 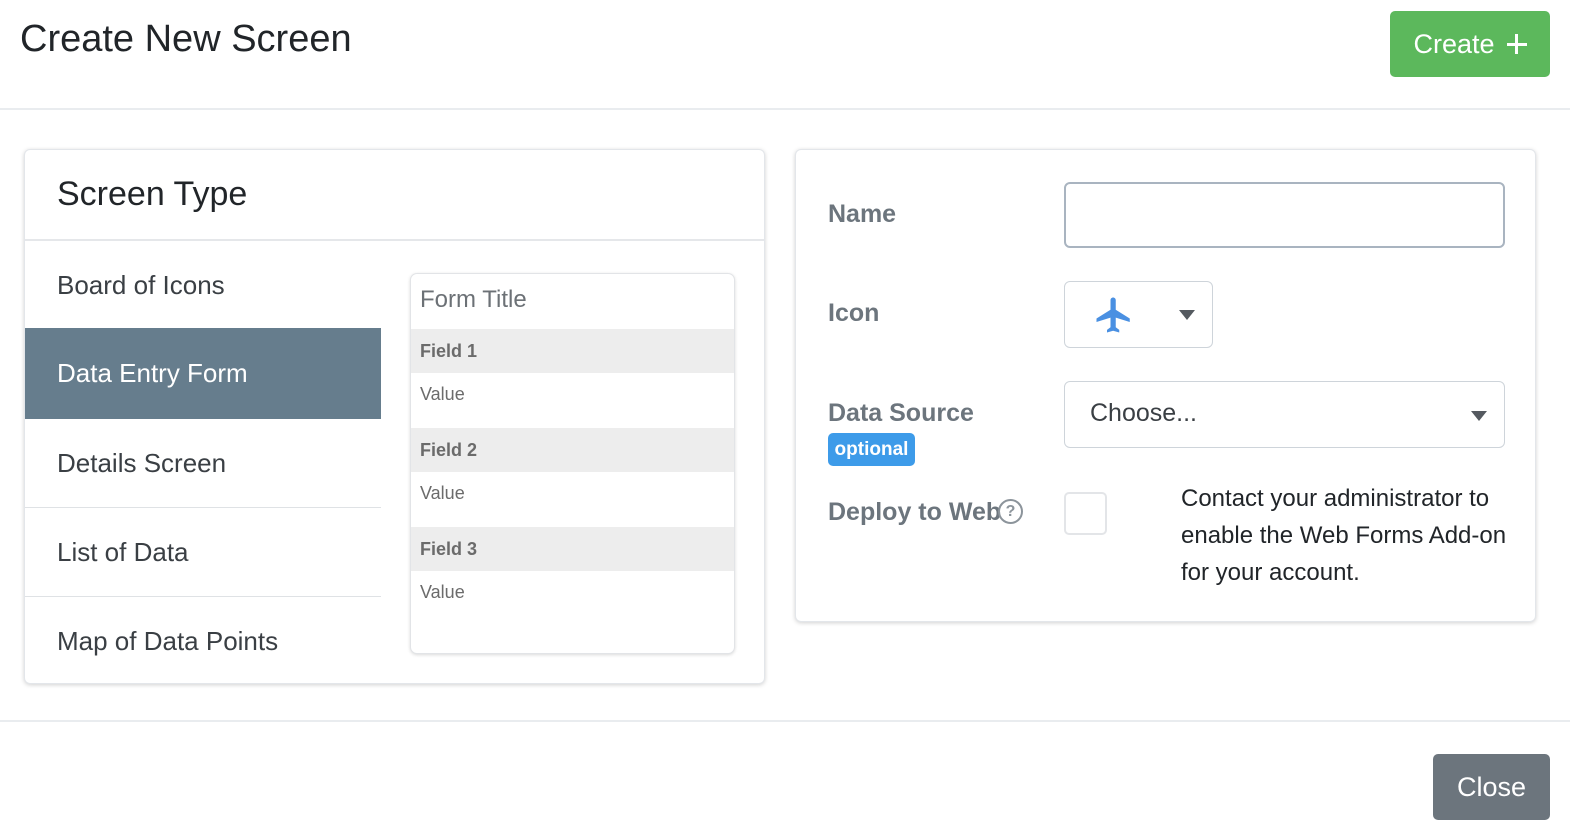 What do you see at coordinates (915, 512) in the screenshot?
I see `deploy-to-web-label: Deploy to Web` at bounding box center [915, 512].